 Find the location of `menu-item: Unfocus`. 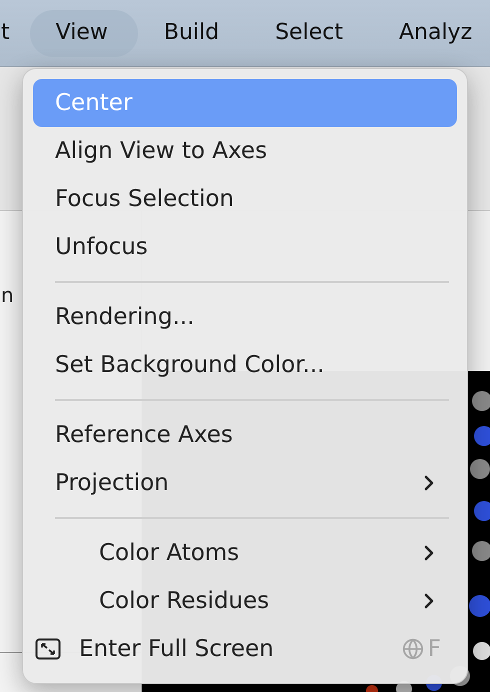

menu-item: Unfocus is located at coordinates (245, 247).